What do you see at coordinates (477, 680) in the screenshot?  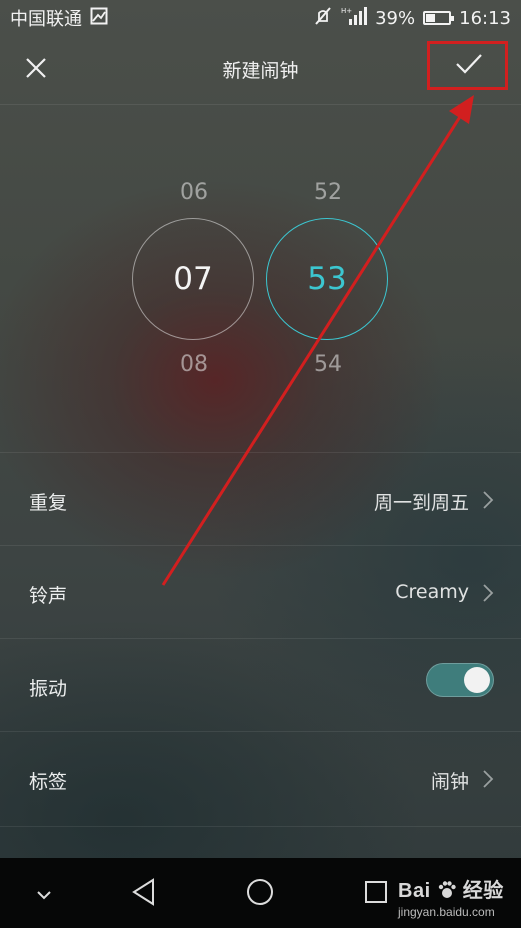 I see `toggle-knob` at bounding box center [477, 680].